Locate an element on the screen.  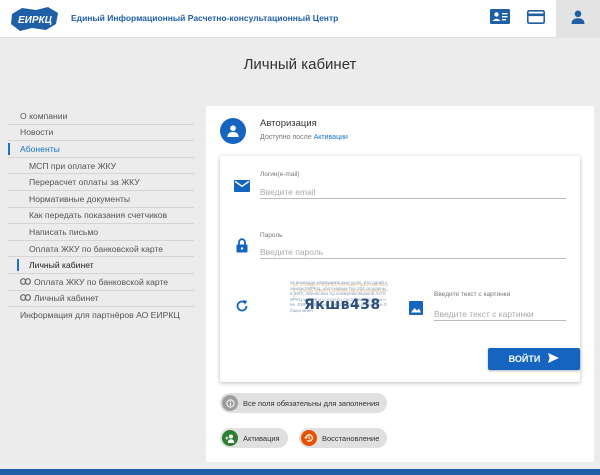
recovery-label: Восстановление is located at coordinates (351, 438).